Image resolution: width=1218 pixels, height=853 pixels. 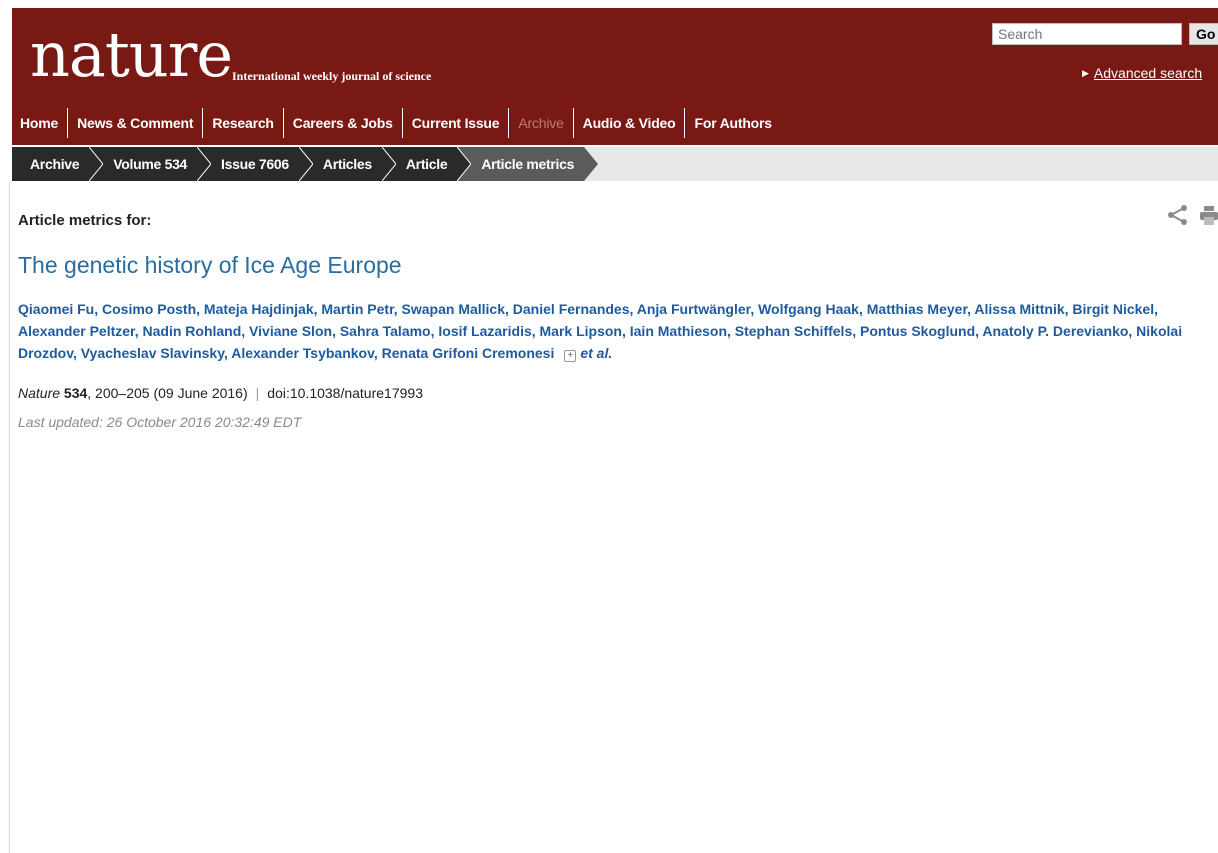 What do you see at coordinates (75, 393) in the screenshot?
I see `volume-number: 534` at bounding box center [75, 393].